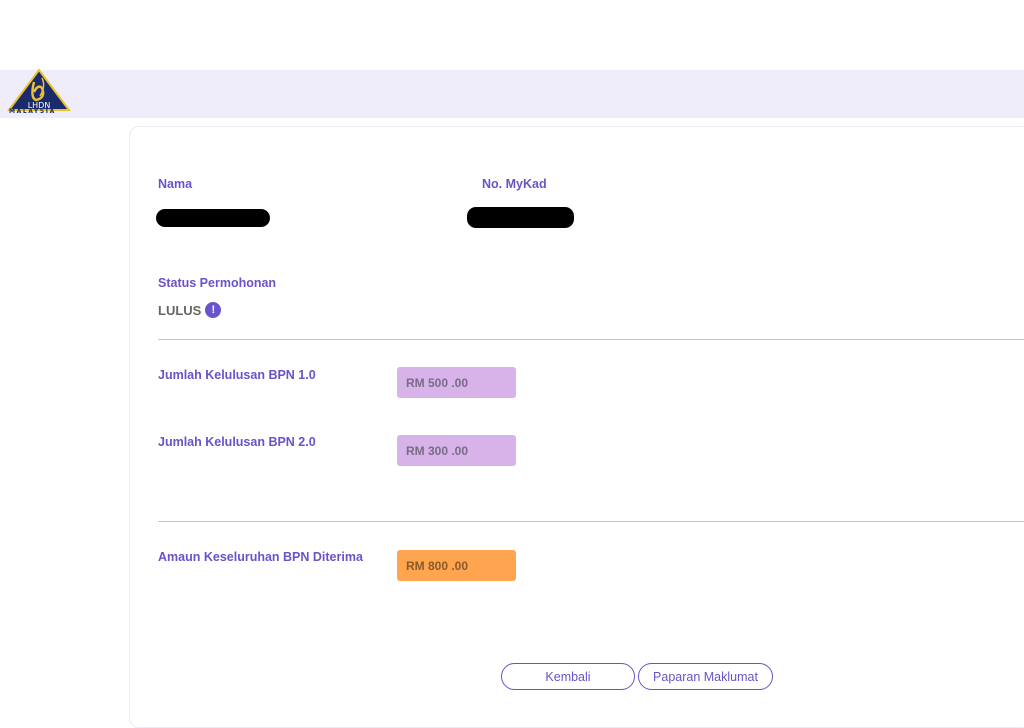  What do you see at coordinates (514, 184) in the screenshot?
I see `mykad-label: No. MyKad` at bounding box center [514, 184].